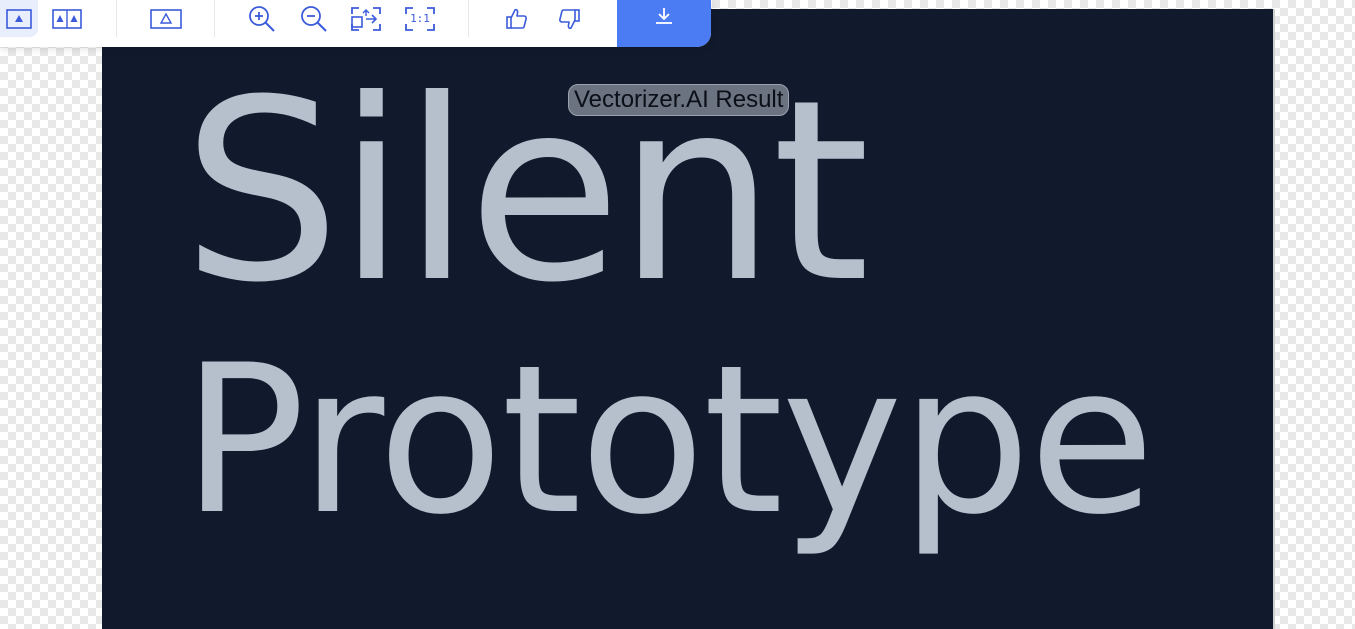  I want to click on single-view-icon, so click(19, 19).